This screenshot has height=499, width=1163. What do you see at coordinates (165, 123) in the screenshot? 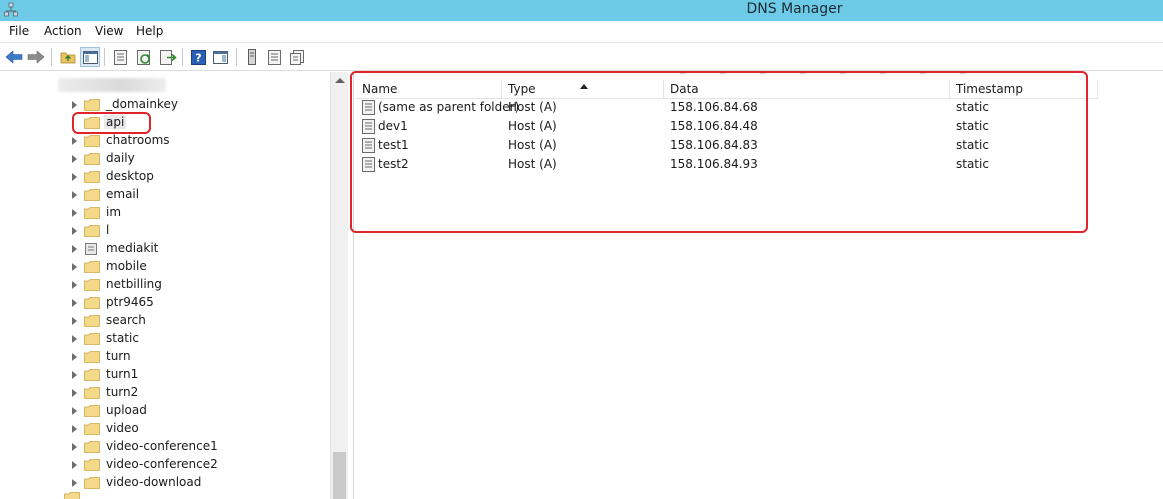
I see `tree-item: api` at bounding box center [165, 123].